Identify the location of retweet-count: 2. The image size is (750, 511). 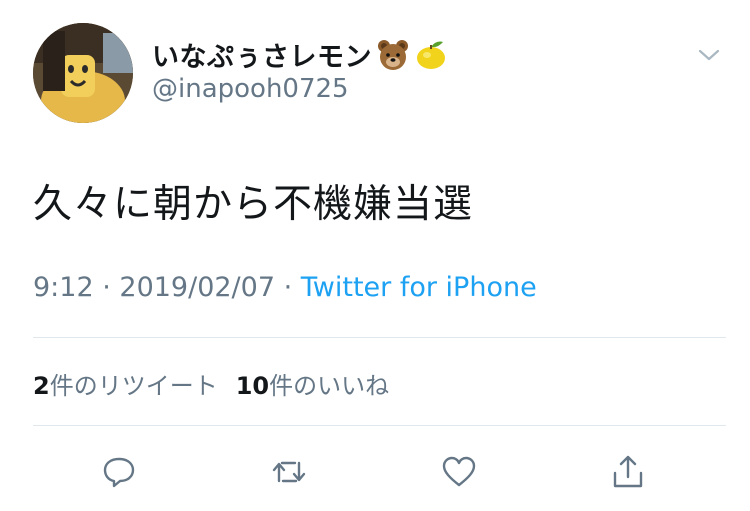
(41, 386).